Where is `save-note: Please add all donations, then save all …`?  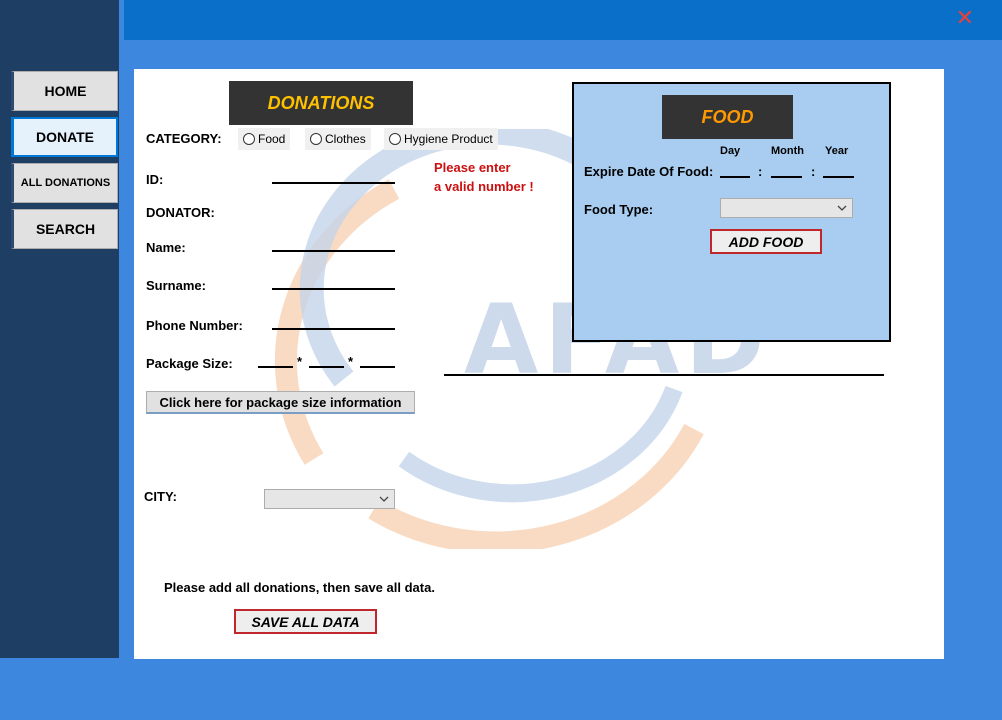 save-note: Please add all donations, then save all … is located at coordinates (299, 587).